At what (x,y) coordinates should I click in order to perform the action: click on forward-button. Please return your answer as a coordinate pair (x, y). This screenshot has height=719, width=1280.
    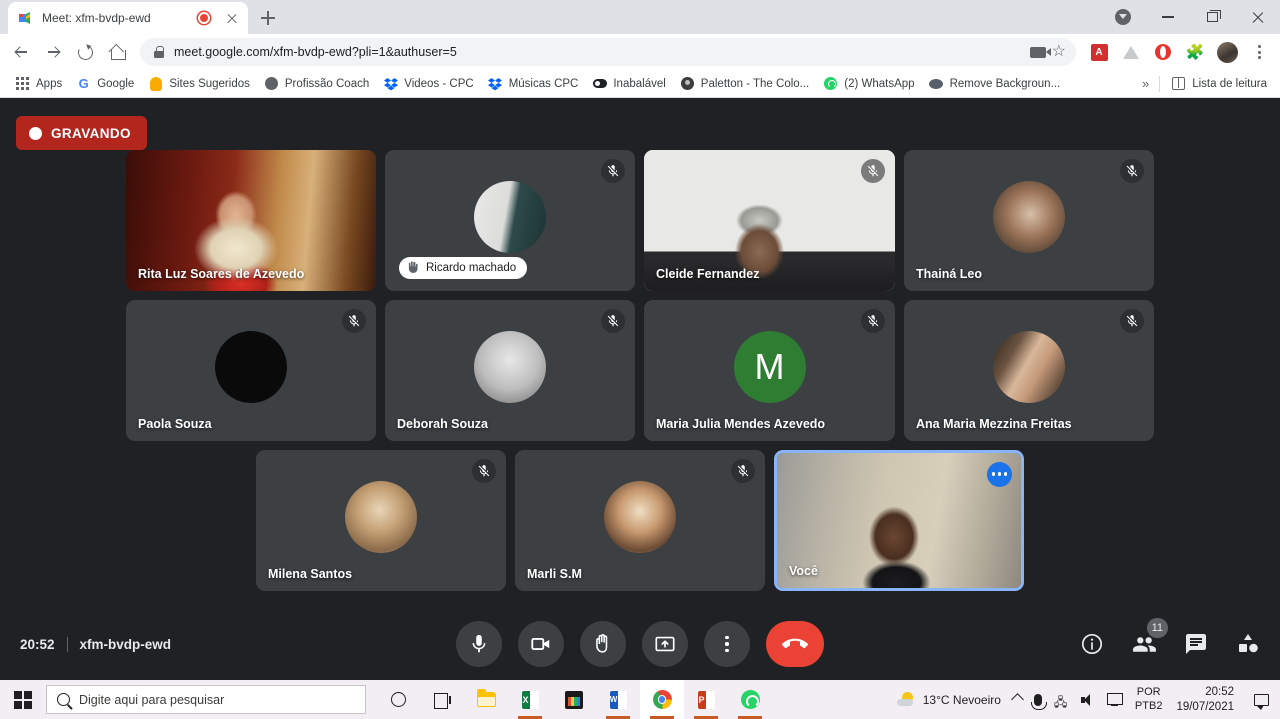
    Looking at the image, I should click on (53, 52).